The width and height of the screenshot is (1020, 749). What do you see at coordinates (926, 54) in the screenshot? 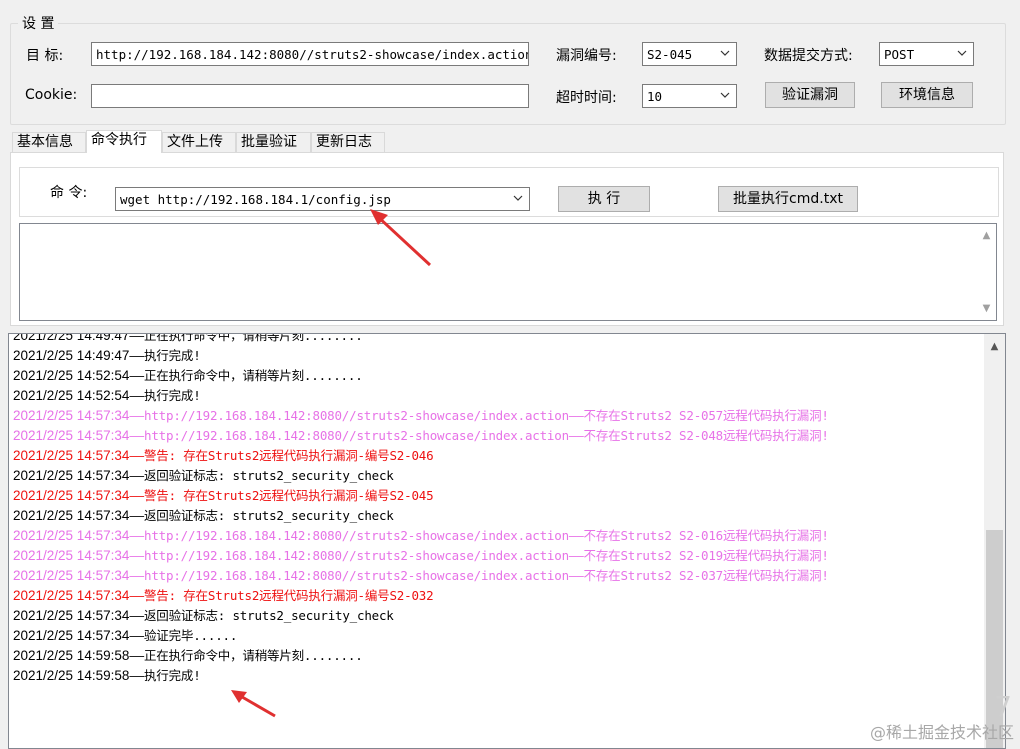
I see `method-select: POST` at bounding box center [926, 54].